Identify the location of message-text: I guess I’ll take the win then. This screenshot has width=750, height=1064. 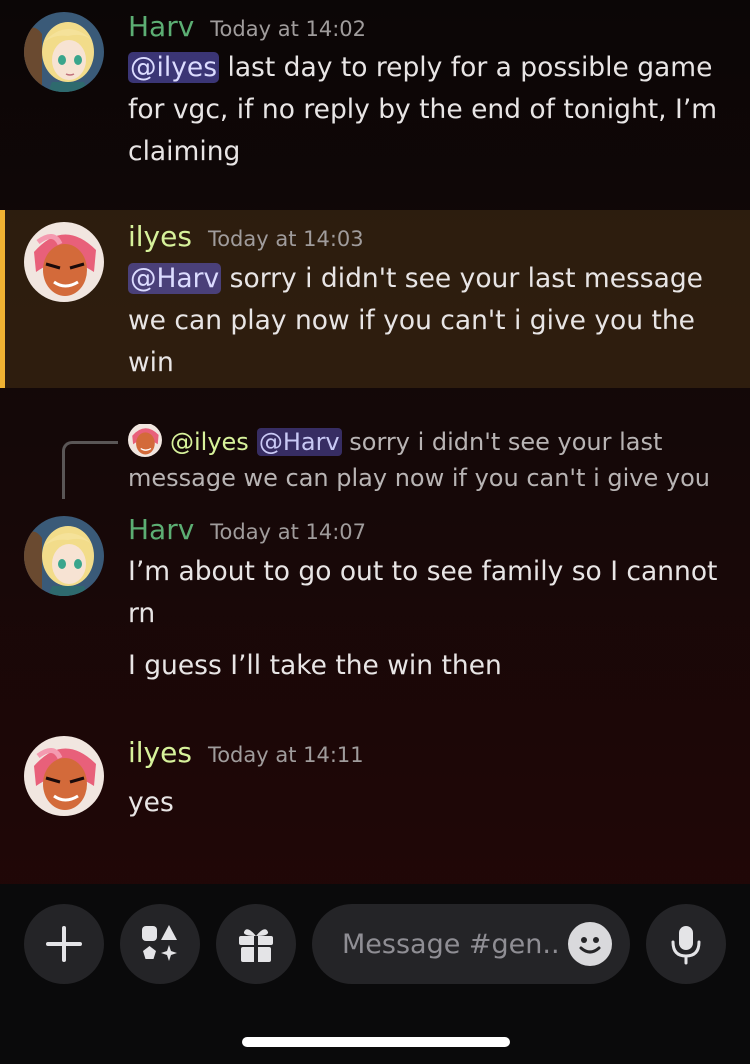
(315, 665).